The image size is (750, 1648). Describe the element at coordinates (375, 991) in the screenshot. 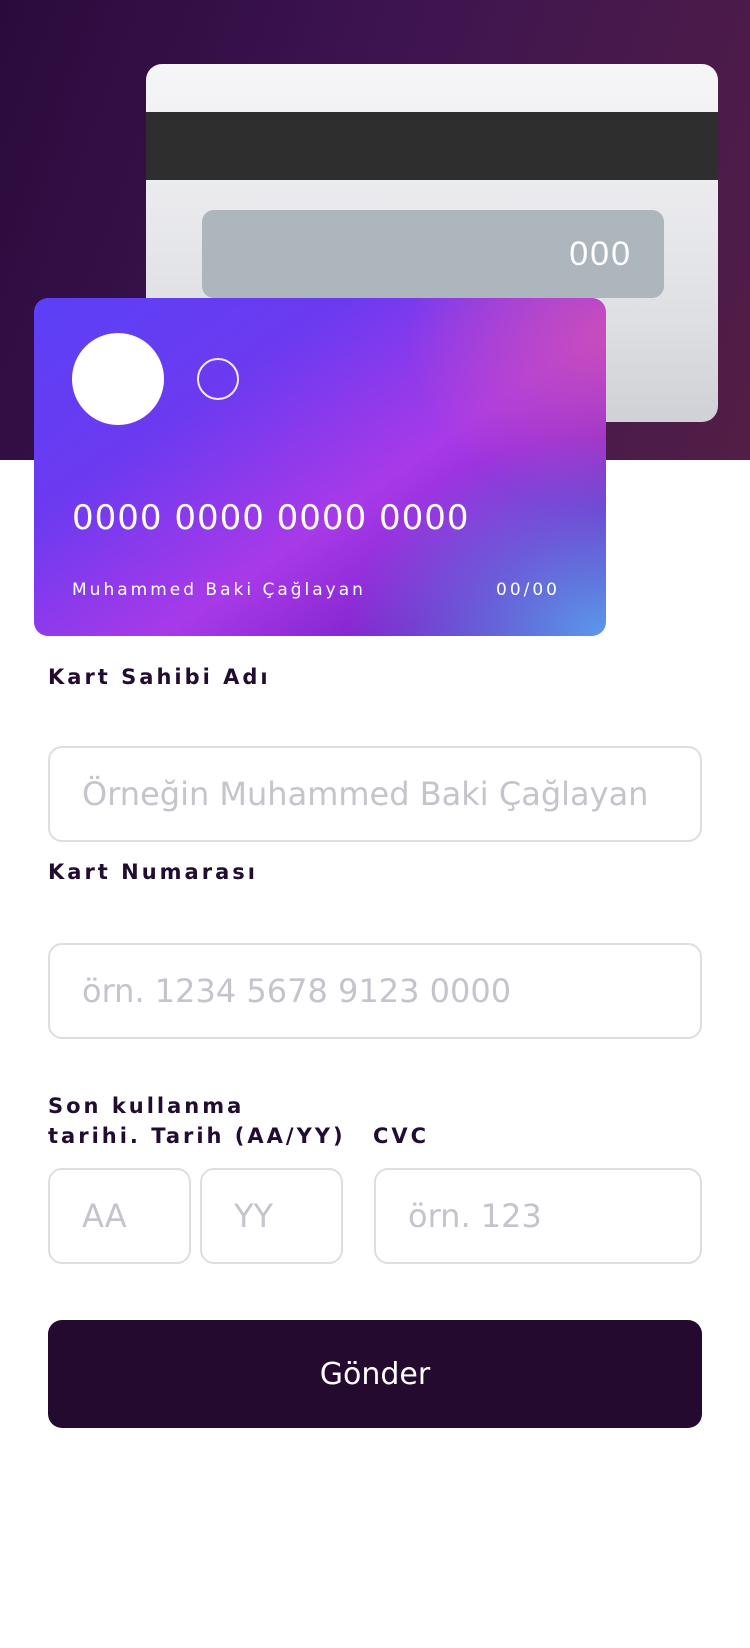

I see `card-number-input` at that location.